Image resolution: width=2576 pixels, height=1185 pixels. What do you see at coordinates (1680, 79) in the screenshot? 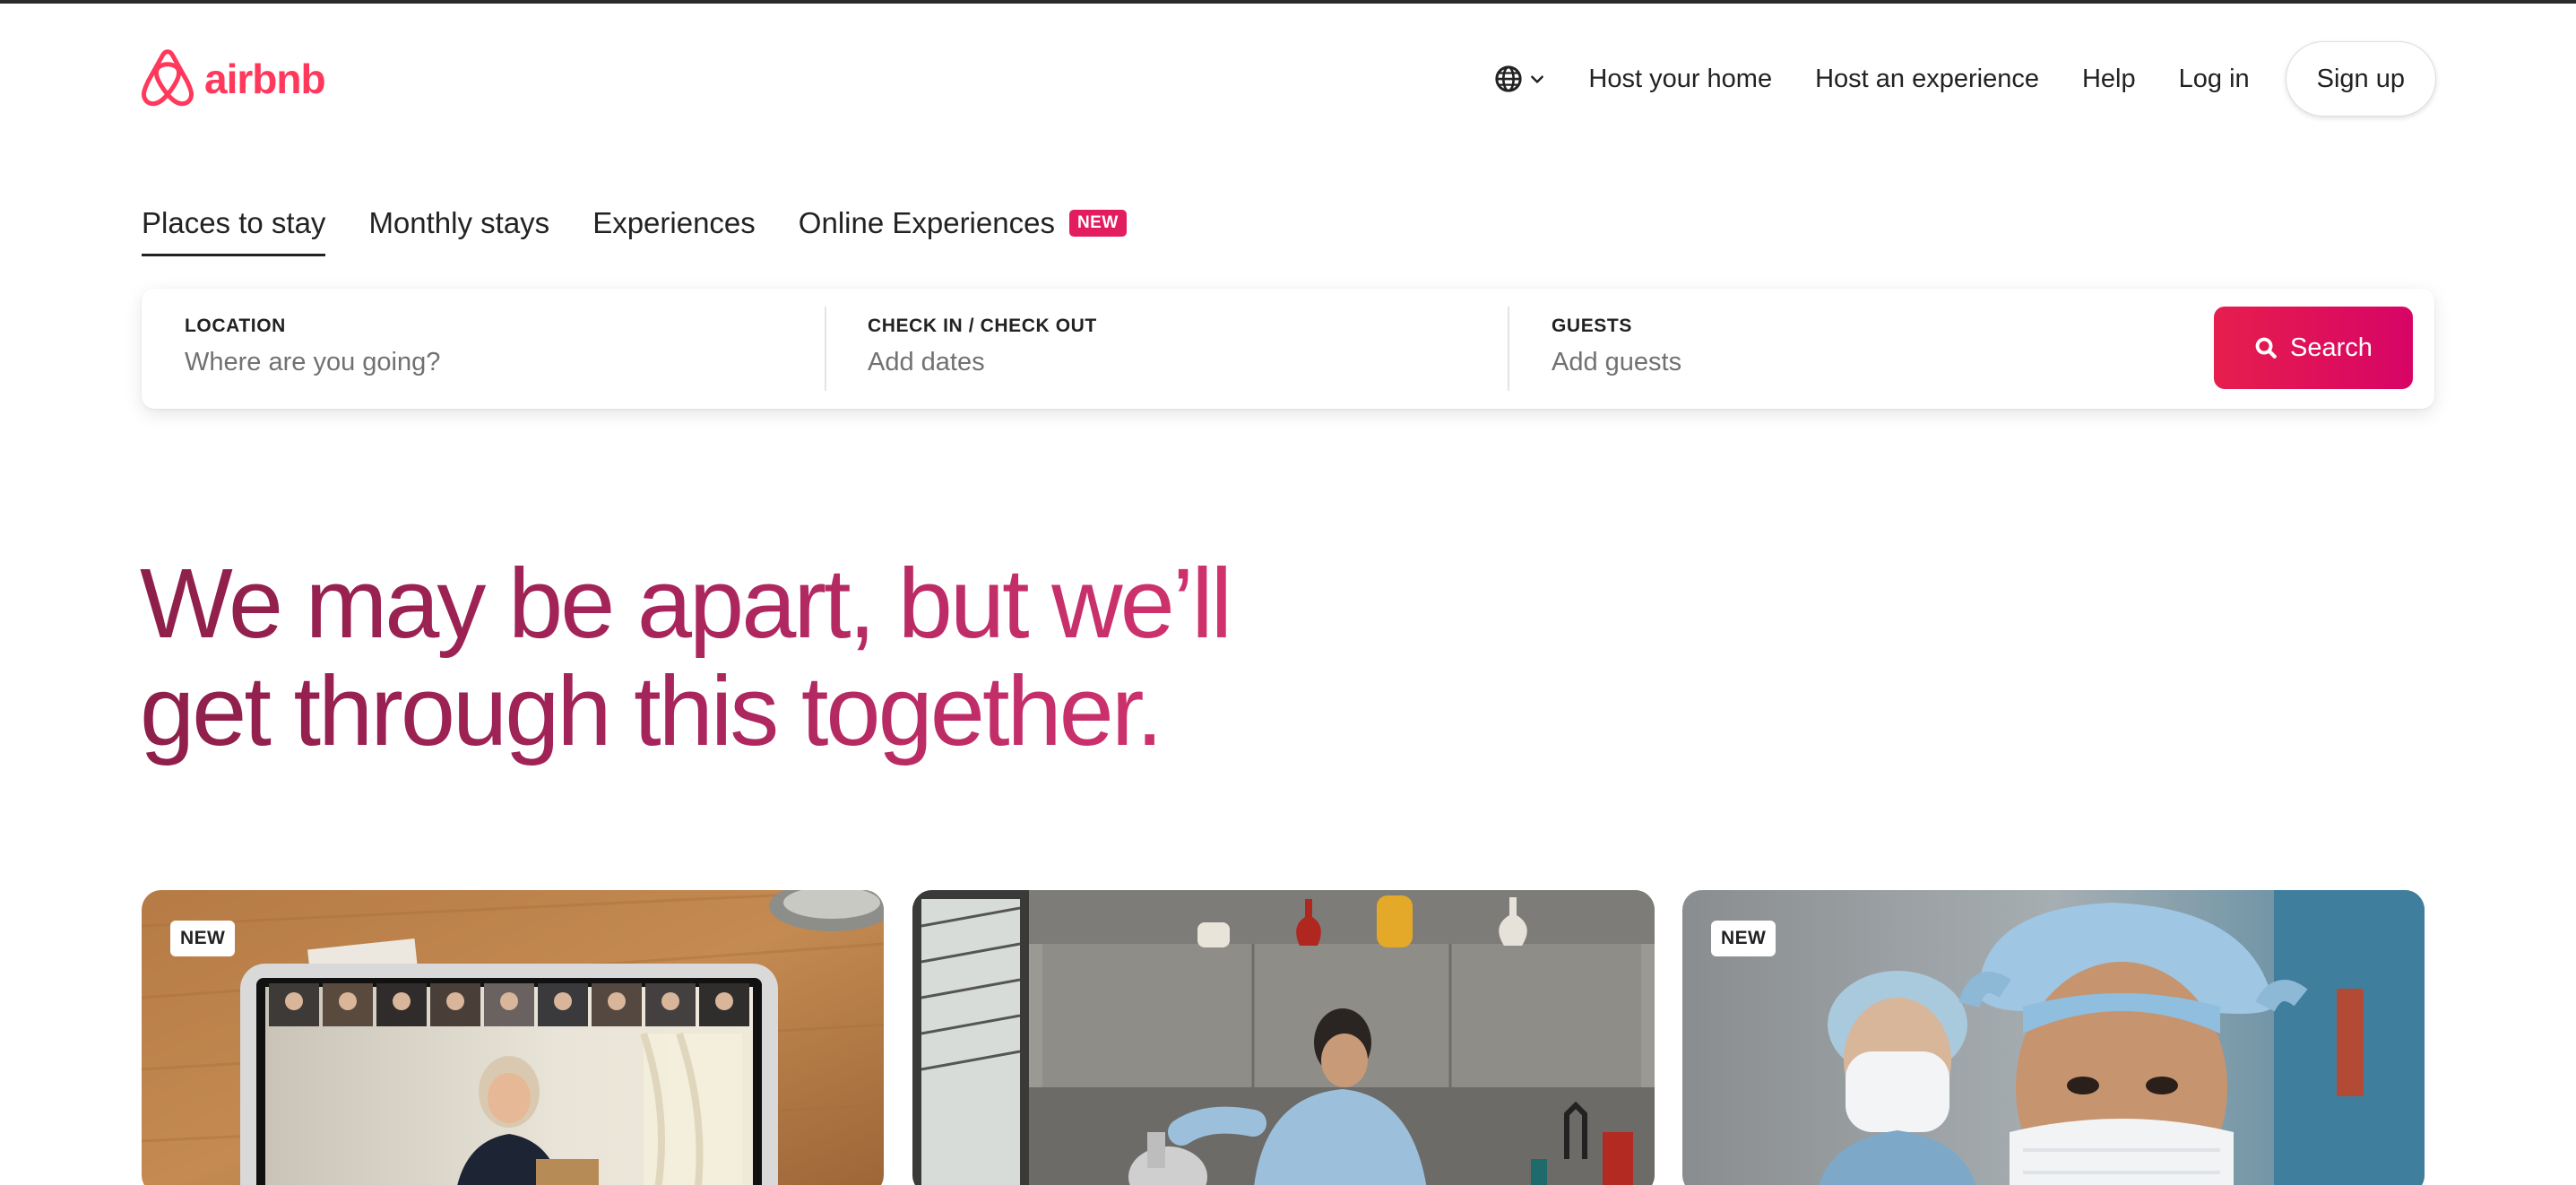
I see `host-your-home-link: Host your home` at bounding box center [1680, 79].